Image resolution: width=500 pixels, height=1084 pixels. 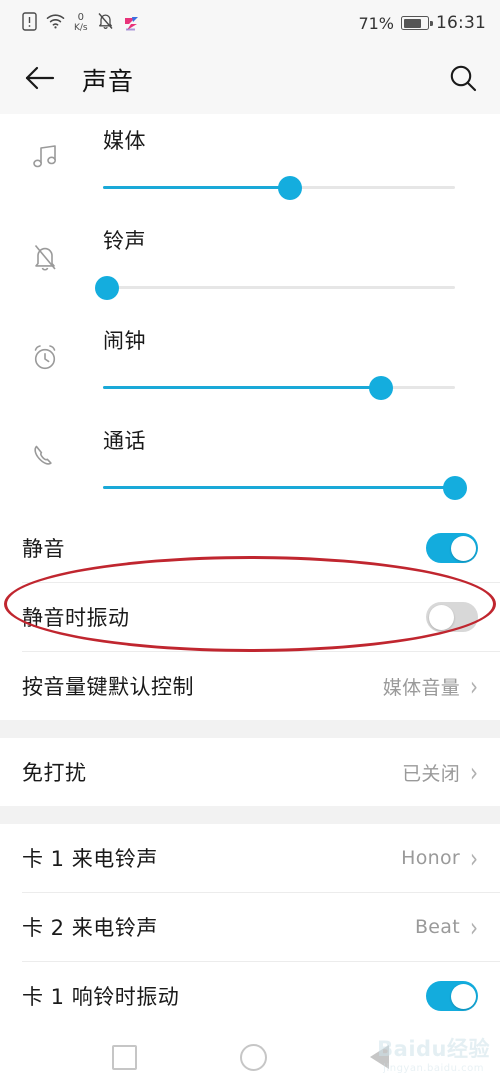 I want to click on clock-time: 16:31, so click(x=461, y=23).